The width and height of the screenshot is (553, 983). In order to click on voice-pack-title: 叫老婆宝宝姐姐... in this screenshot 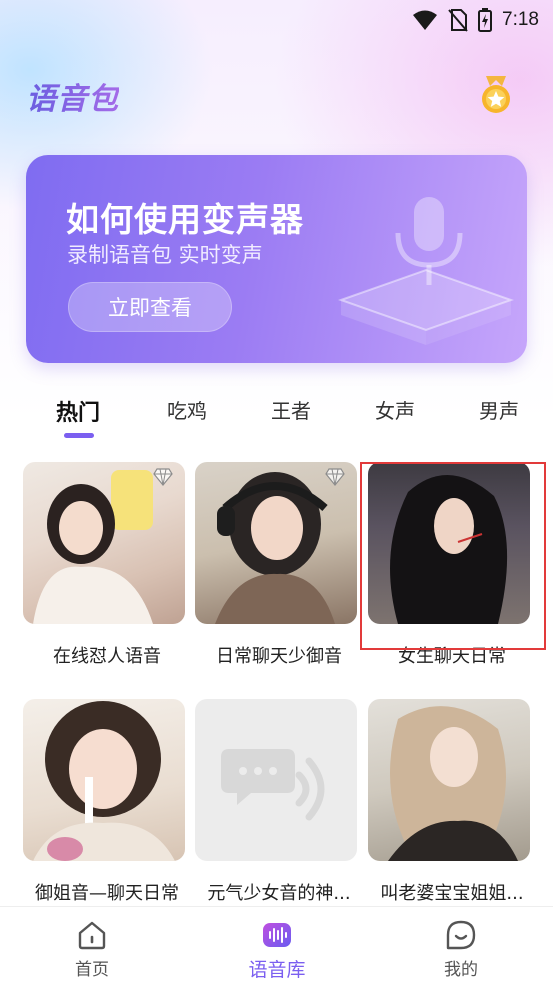, I will do `click(452, 893)`.